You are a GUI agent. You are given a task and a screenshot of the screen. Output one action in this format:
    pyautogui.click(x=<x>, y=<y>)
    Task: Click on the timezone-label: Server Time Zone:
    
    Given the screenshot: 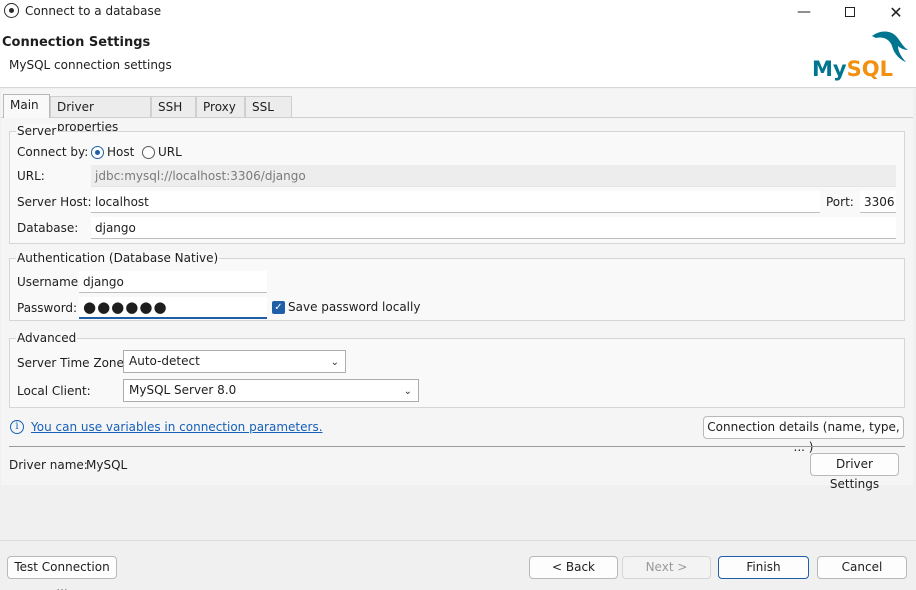 What is the action you would take?
    pyautogui.click(x=72, y=363)
    